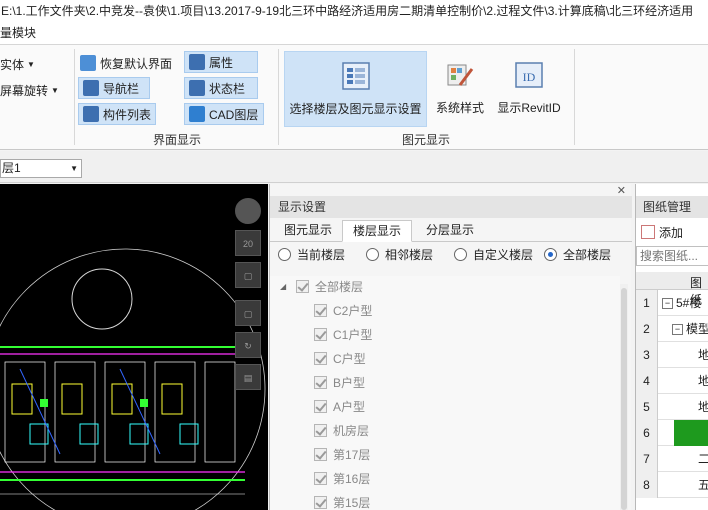 This screenshot has width=708, height=510. I want to click on chevron-down-icon: ▼, so click(74, 168).